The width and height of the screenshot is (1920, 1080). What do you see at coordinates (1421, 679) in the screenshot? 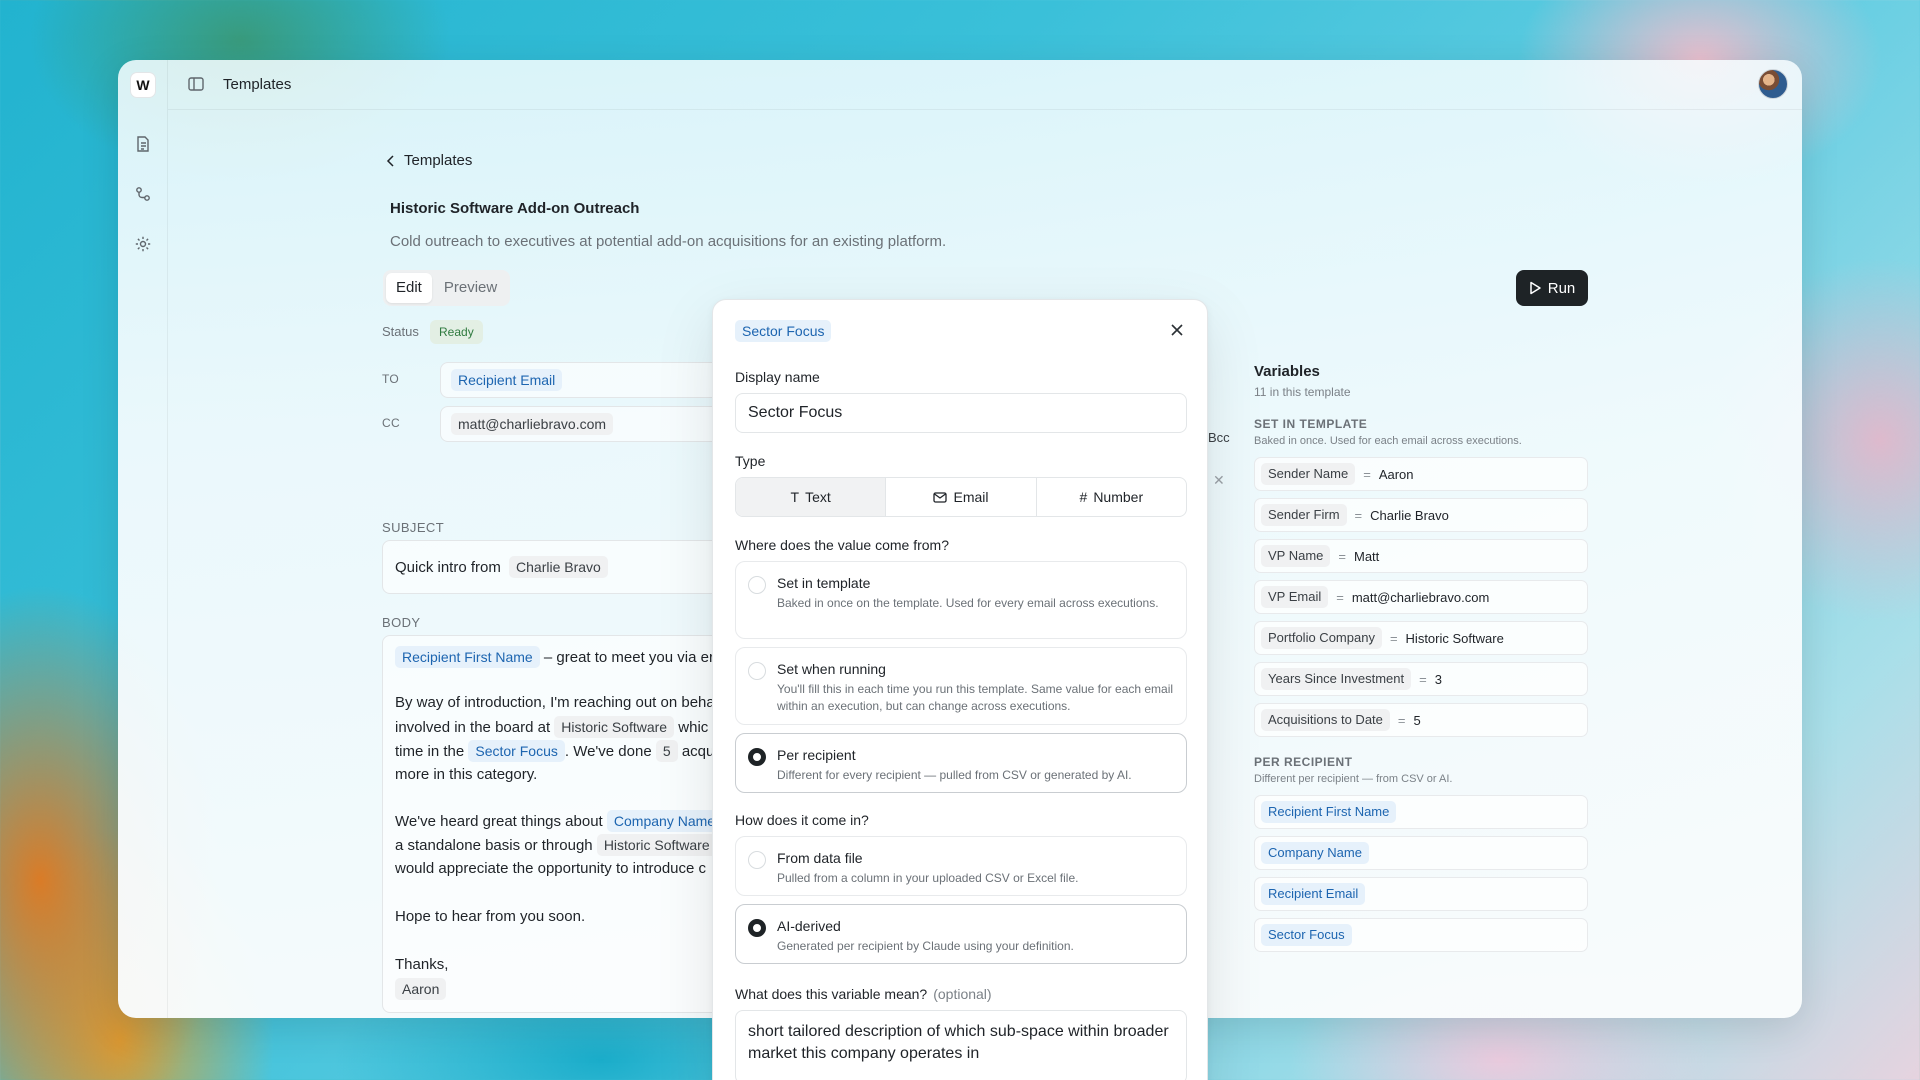
I see `variable-row: Years Since Investment = 3` at bounding box center [1421, 679].